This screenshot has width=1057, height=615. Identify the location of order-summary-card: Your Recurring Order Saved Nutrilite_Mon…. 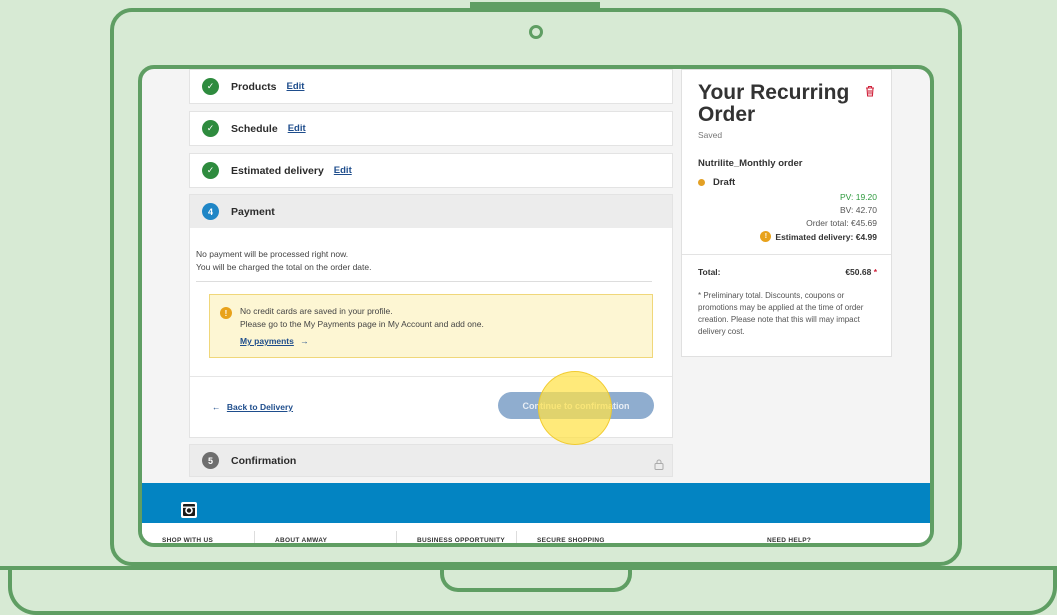
(786, 213).